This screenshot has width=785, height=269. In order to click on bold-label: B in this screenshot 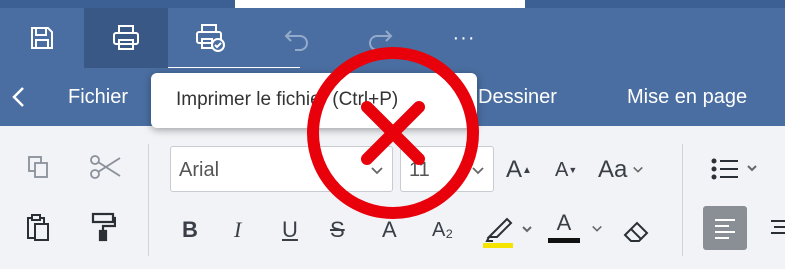, I will do `click(190, 229)`.